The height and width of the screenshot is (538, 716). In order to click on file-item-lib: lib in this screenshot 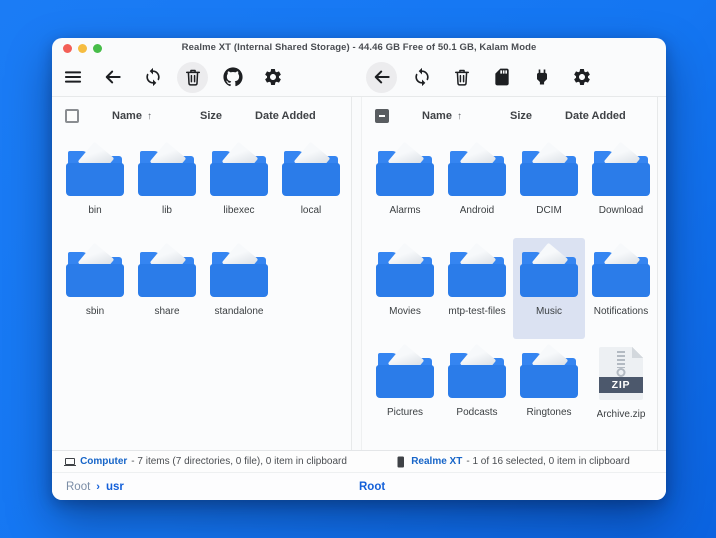, I will do `click(167, 187)`.